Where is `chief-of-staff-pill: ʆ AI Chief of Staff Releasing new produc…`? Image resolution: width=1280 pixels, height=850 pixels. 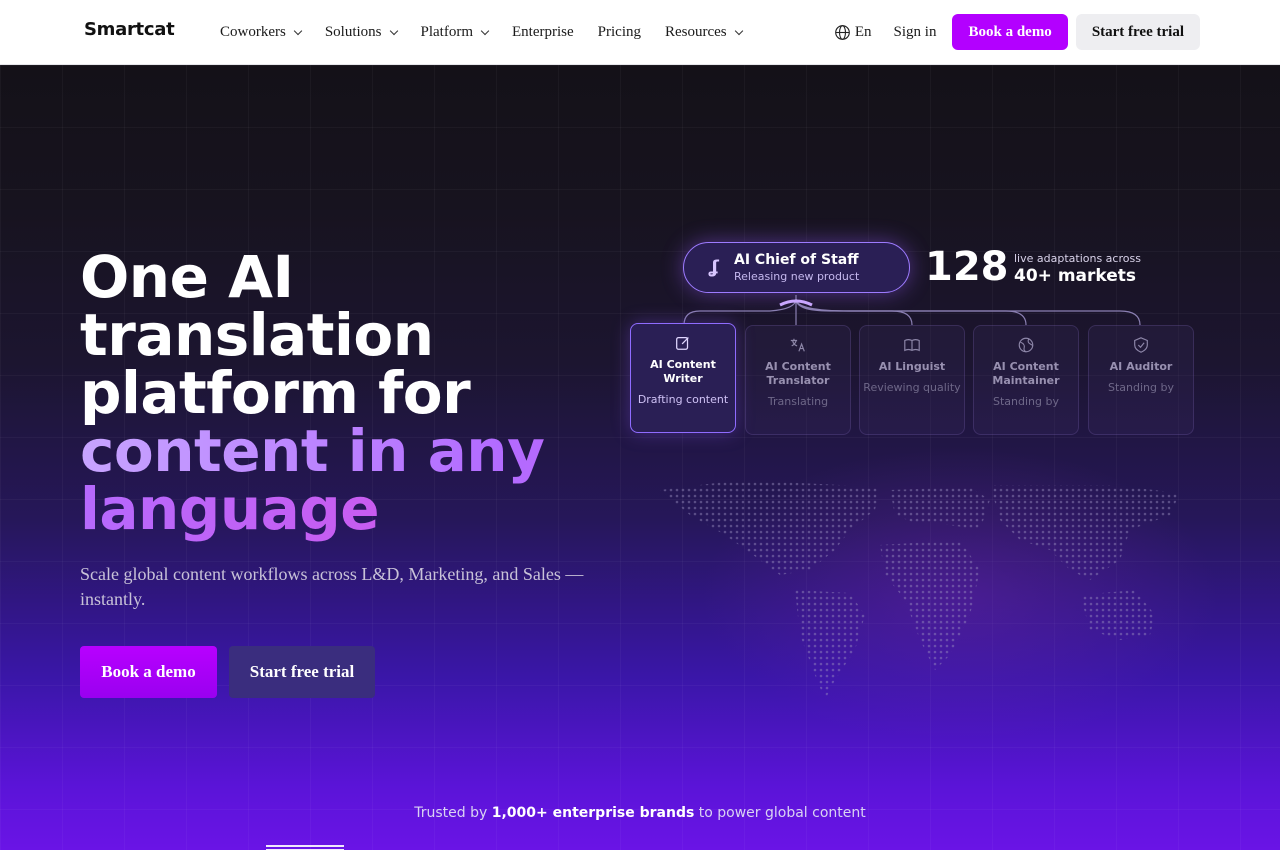 chief-of-staff-pill: ʆ AI Chief of Staff Releasing new produc… is located at coordinates (796, 267).